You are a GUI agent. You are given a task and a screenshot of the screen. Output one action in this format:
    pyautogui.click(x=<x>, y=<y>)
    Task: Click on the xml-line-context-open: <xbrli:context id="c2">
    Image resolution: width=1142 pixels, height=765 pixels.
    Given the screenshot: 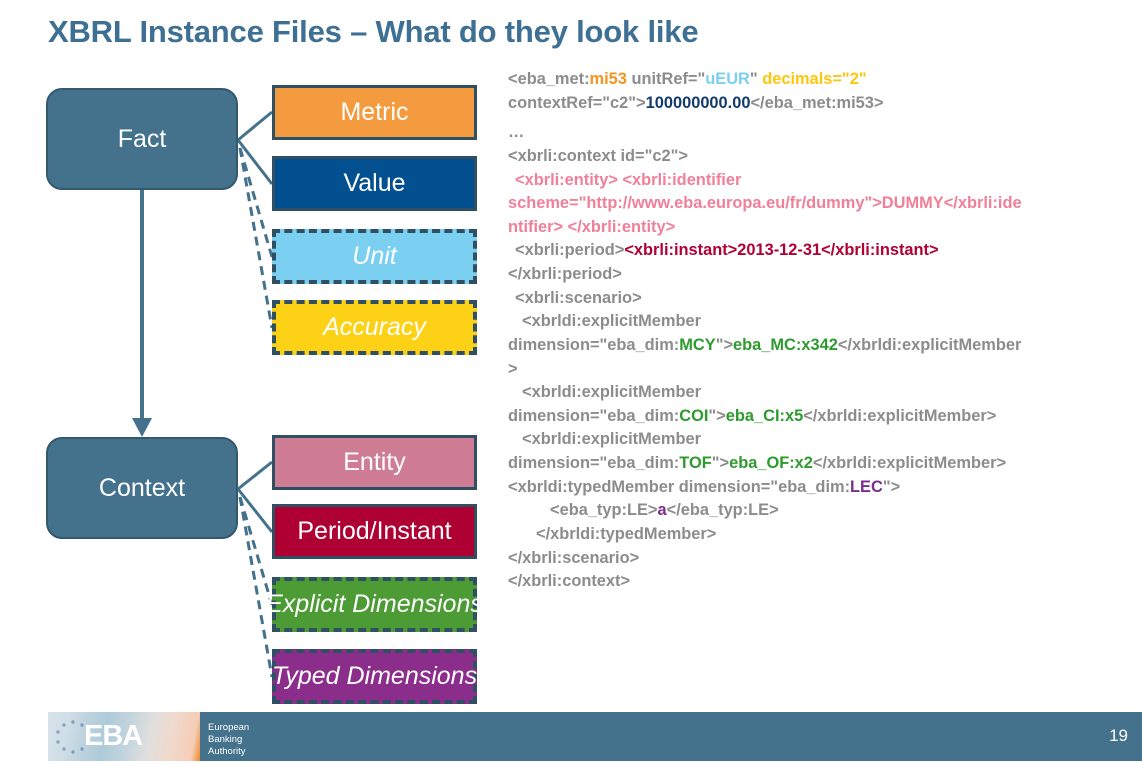 What is the action you would take?
    pyautogui.click(x=598, y=155)
    